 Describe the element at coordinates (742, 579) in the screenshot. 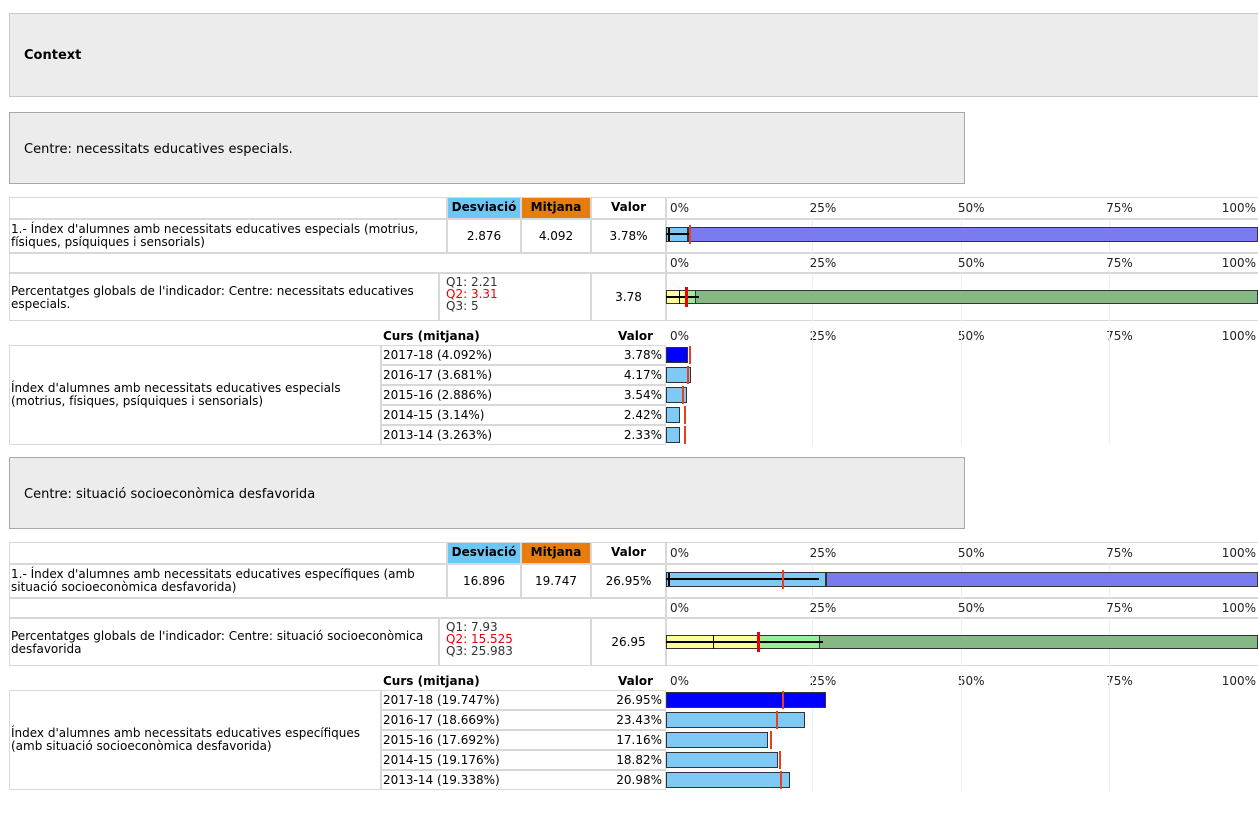

I see `indicator-mean-line` at that location.